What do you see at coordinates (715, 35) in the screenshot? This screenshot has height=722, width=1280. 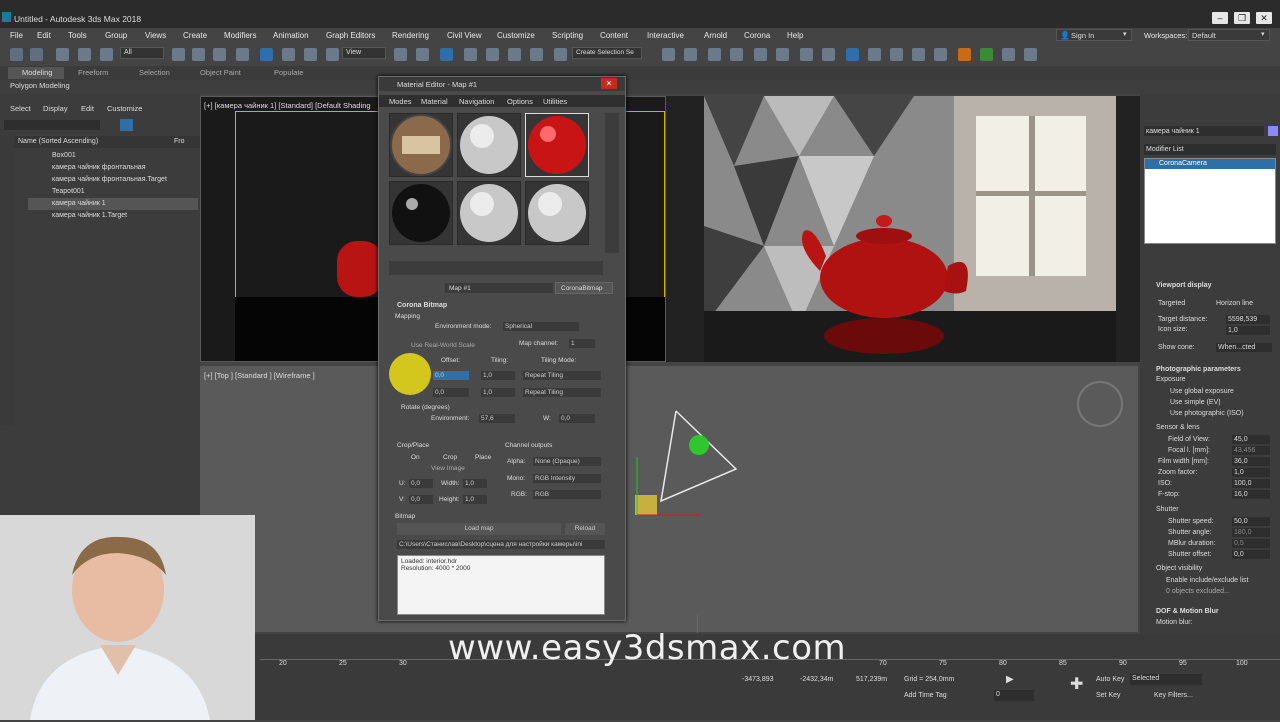 I see `menu-arnold: Arnold` at bounding box center [715, 35].